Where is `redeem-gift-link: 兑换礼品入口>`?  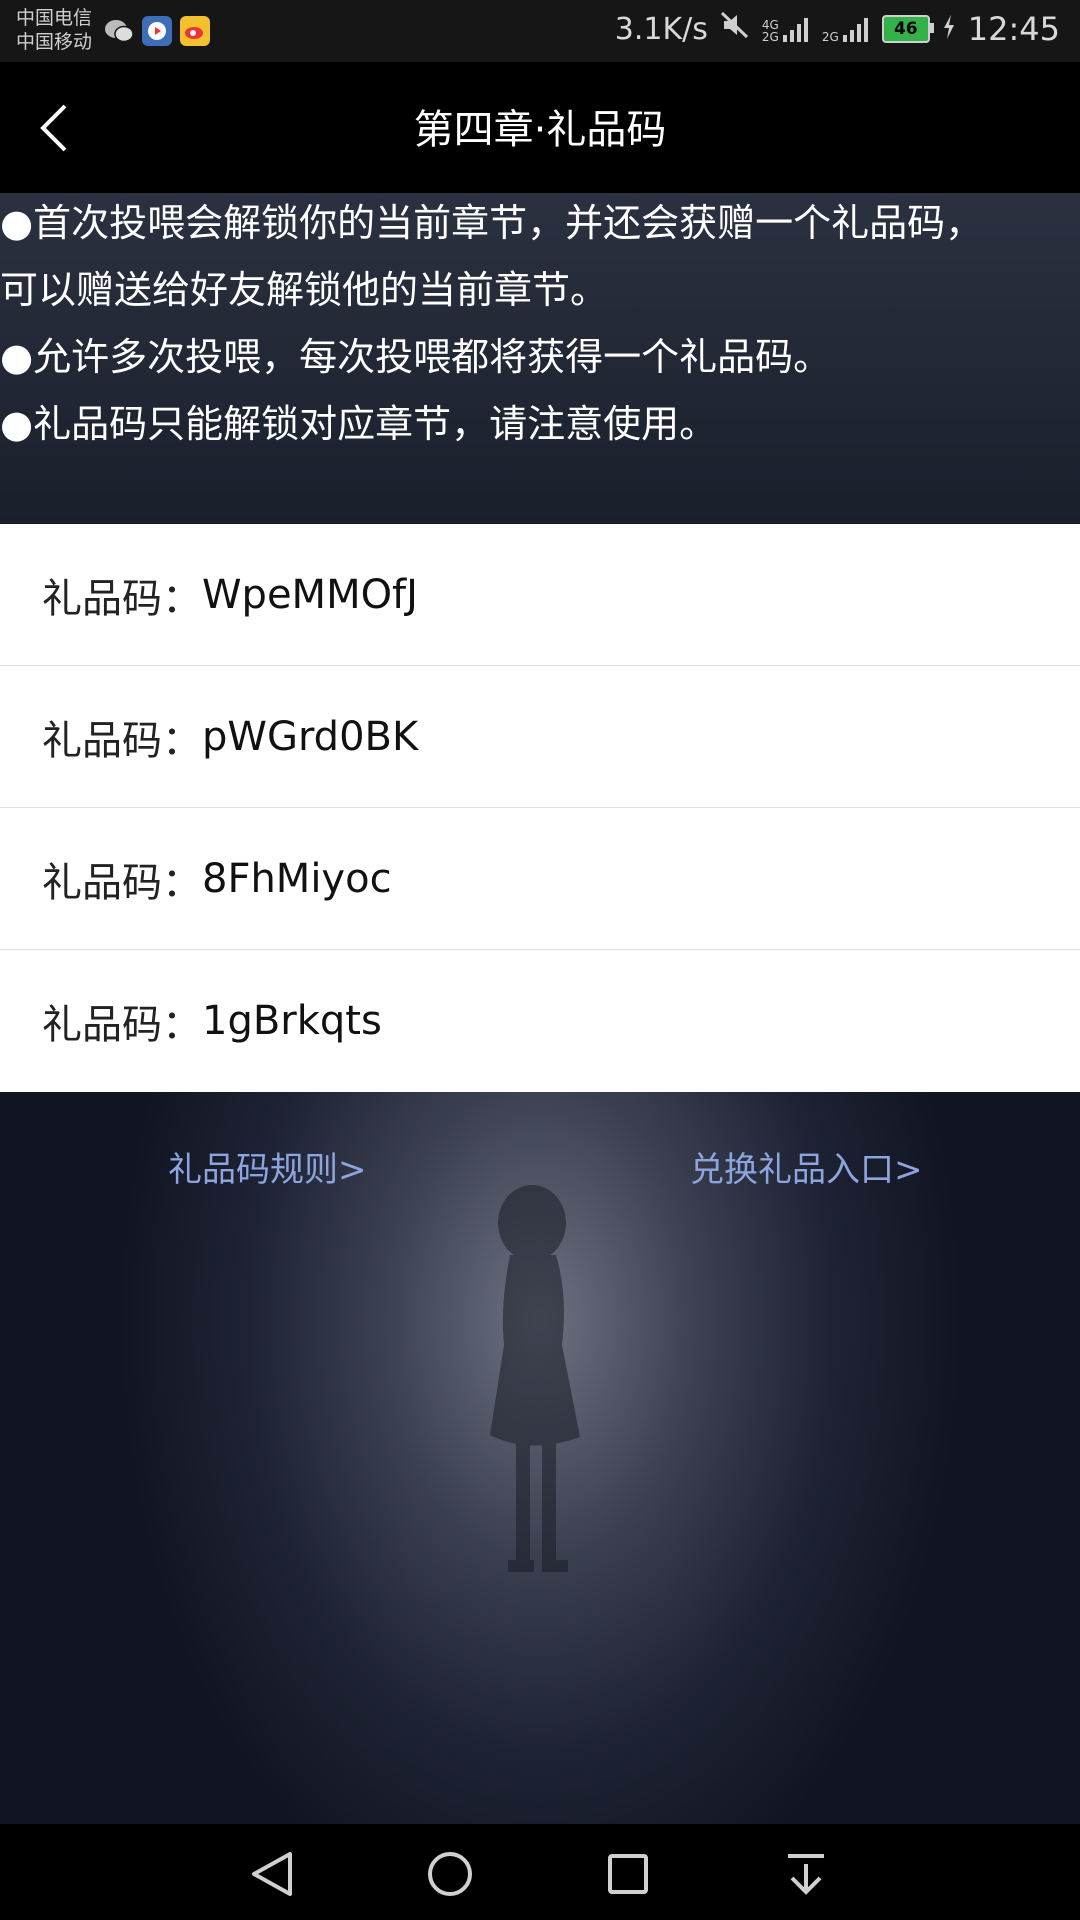
redeem-gift-link: 兑换礼品入口> is located at coordinates (806, 1170).